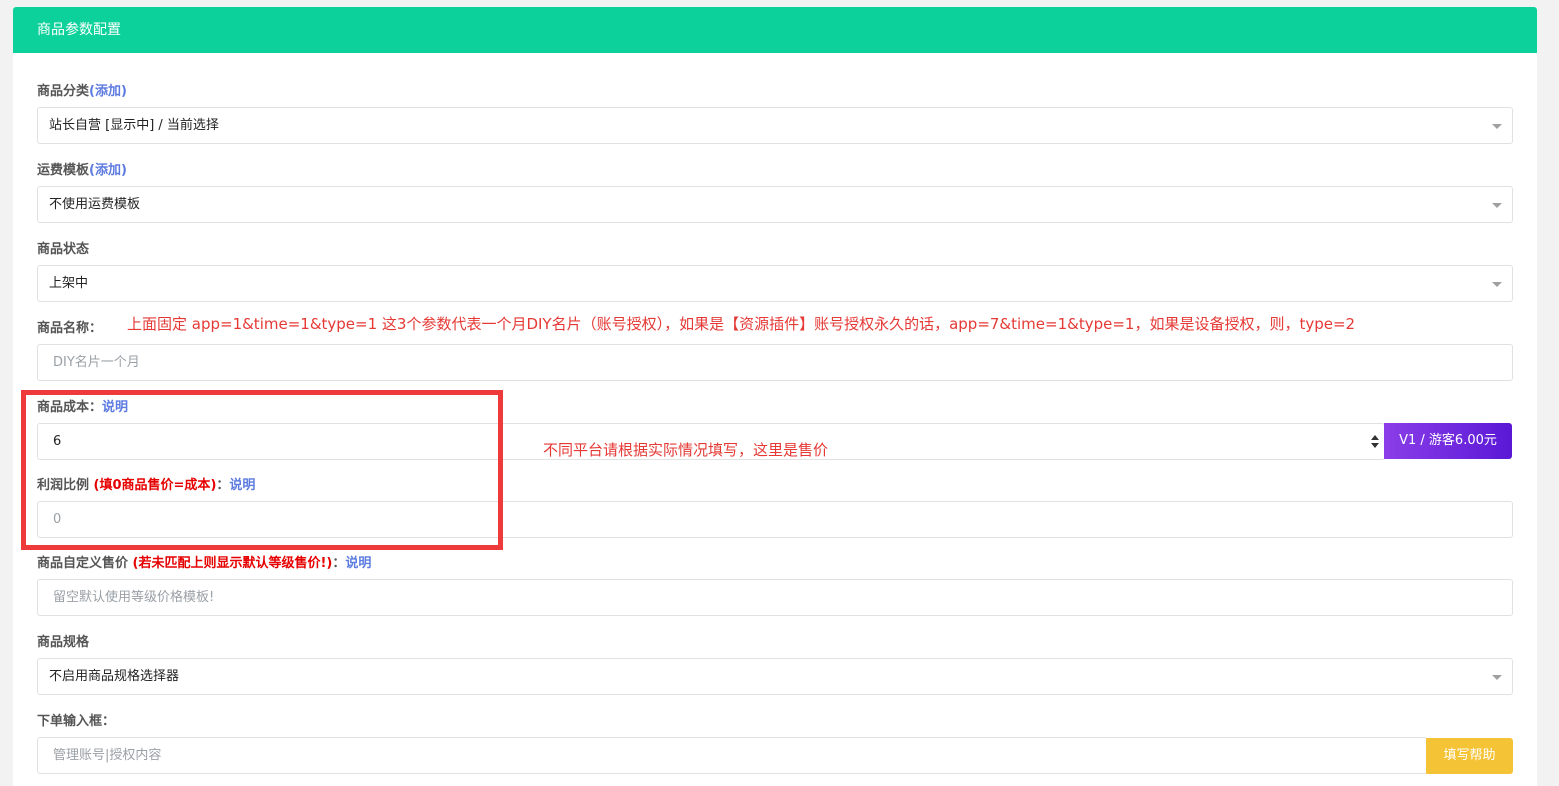 Image resolution: width=1559 pixels, height=786 pixels. Describe the element at coordinates (82, 91) in the screenshot. I see `category-label: 商品分类(添加)` at that location.